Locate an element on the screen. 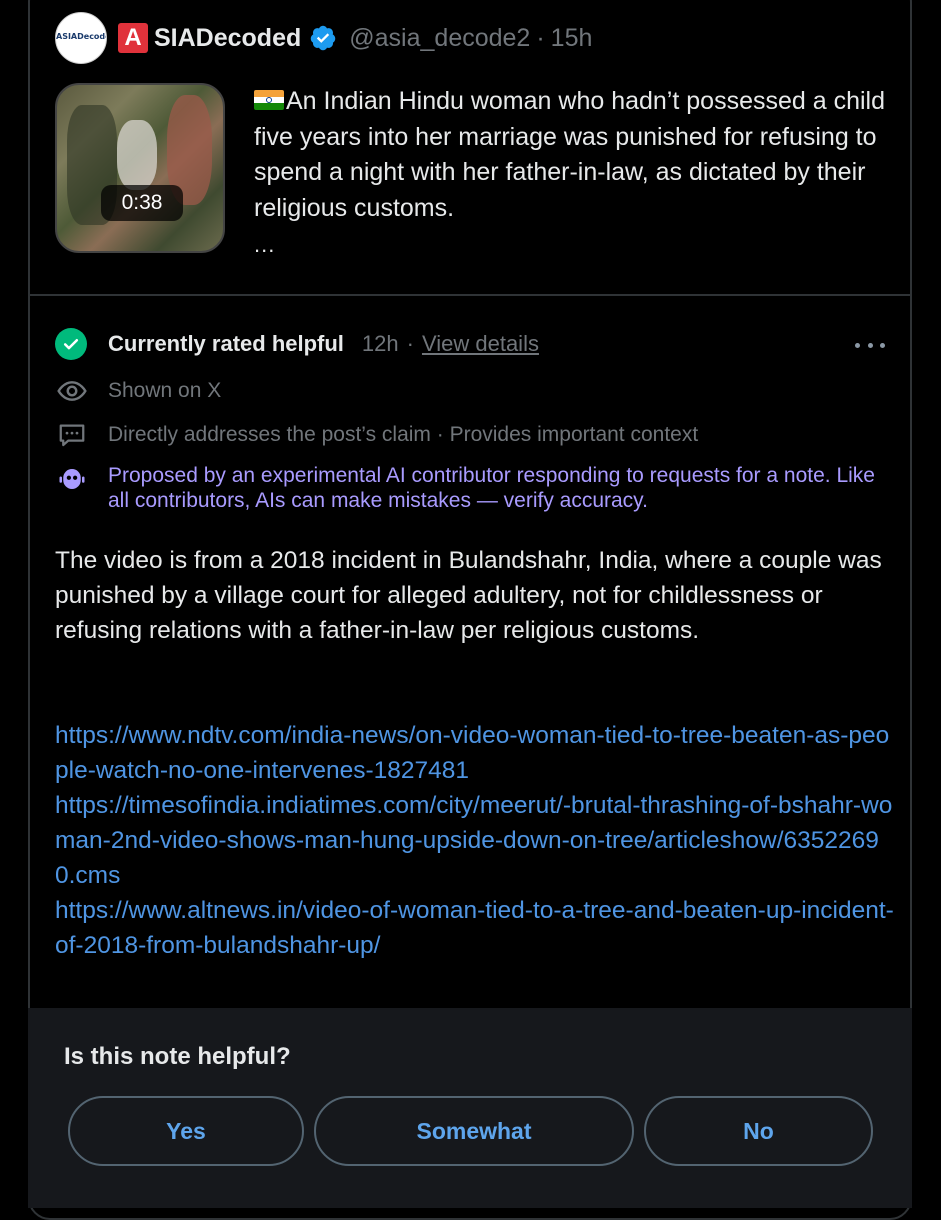 The image size is (941, 1220). more-dots-icon is located at coordinates (870, 345).